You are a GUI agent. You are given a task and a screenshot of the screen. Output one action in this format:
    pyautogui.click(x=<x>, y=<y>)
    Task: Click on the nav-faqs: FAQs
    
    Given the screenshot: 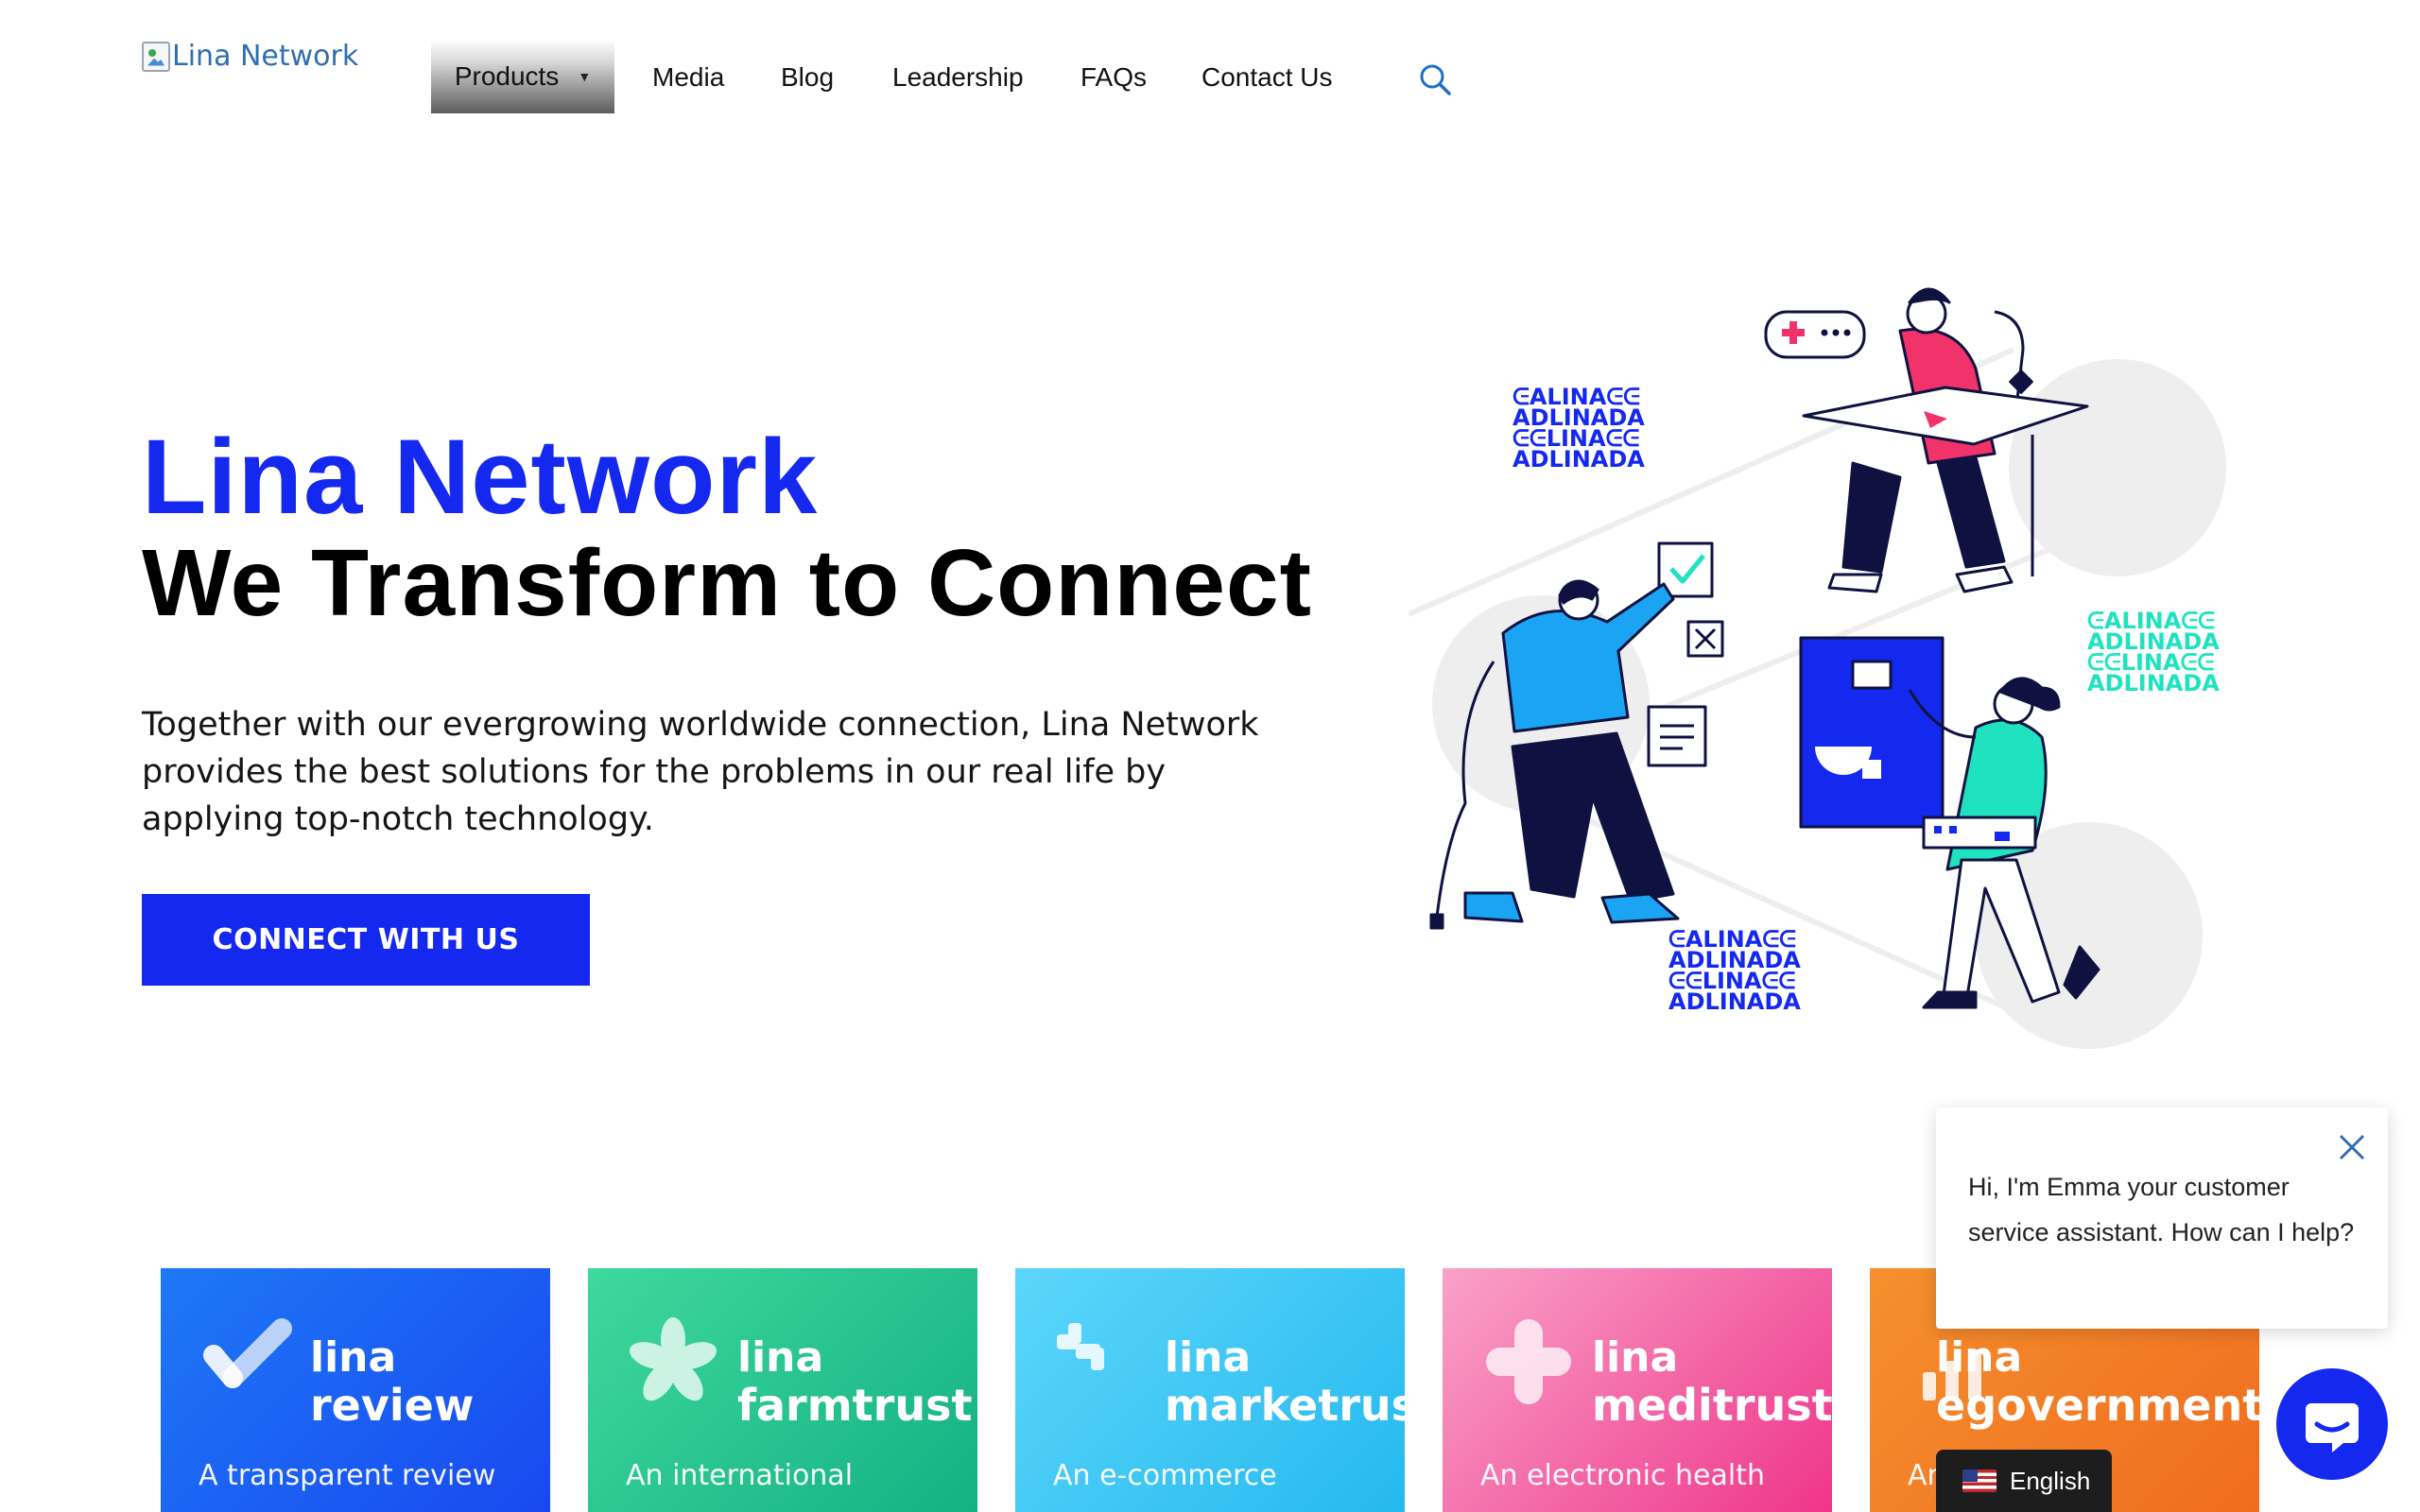 What is the action you would take?
    pyautogui.click(x=1113, y=77)
    